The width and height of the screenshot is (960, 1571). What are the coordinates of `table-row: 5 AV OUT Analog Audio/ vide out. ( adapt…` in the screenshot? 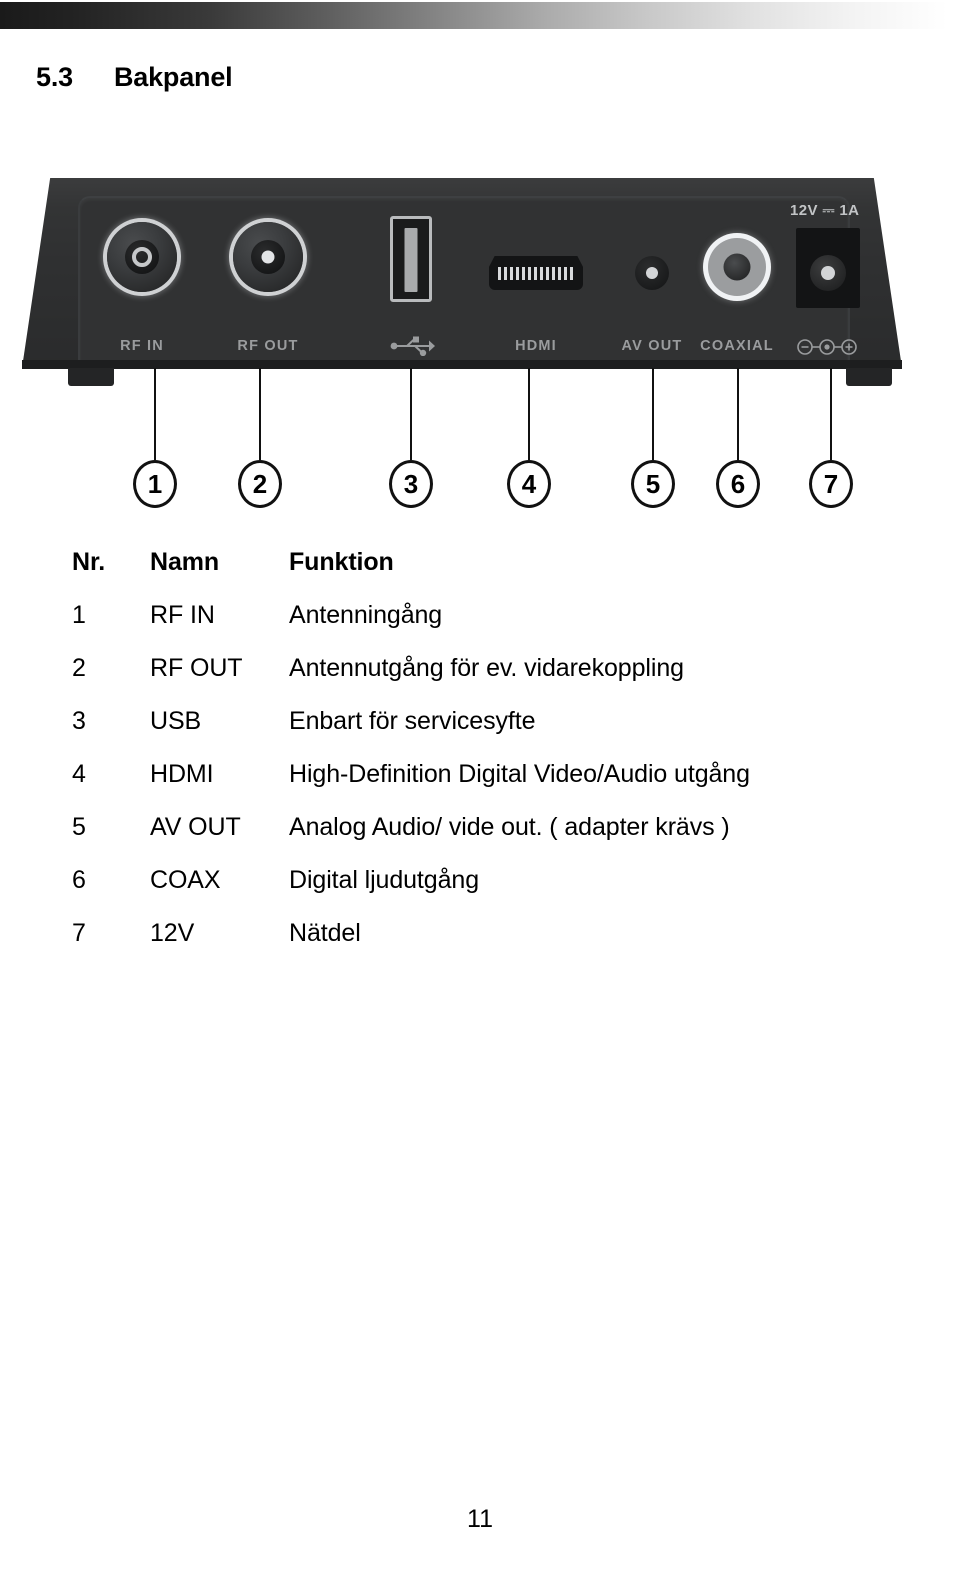 It's located at (506, 839).